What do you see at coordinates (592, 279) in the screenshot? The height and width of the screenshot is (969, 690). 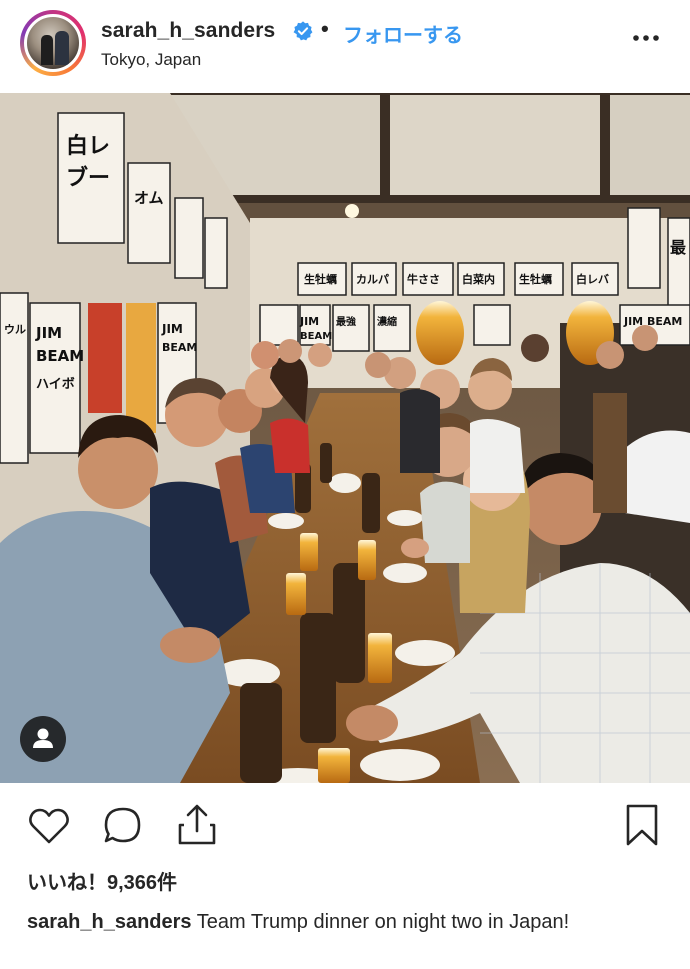 I see `svg-text: 白レバ` at bounding box center [592, 279].